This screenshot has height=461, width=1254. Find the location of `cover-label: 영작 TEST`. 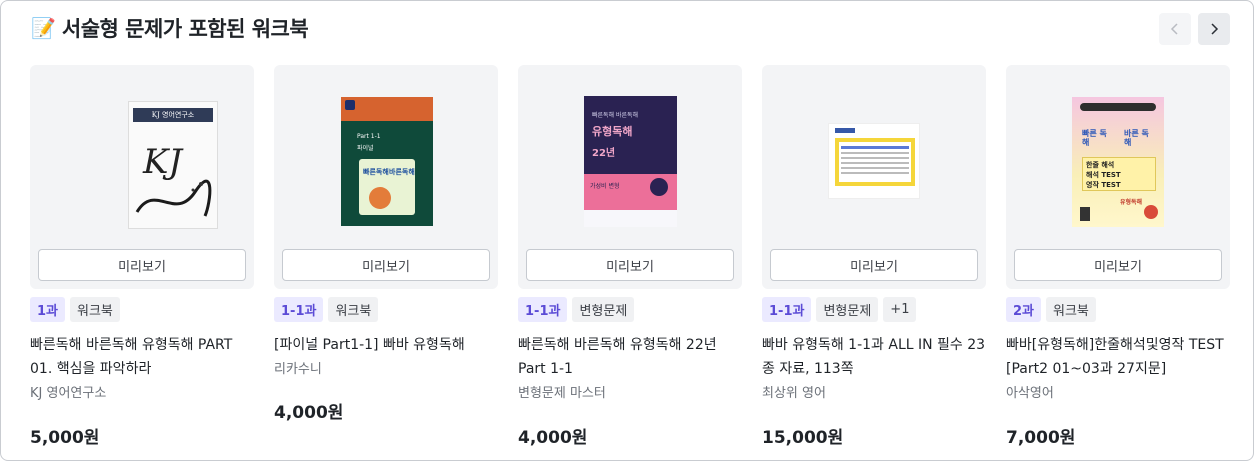

cover-label: 영작 TEST is located at coordinates (1103, 185).